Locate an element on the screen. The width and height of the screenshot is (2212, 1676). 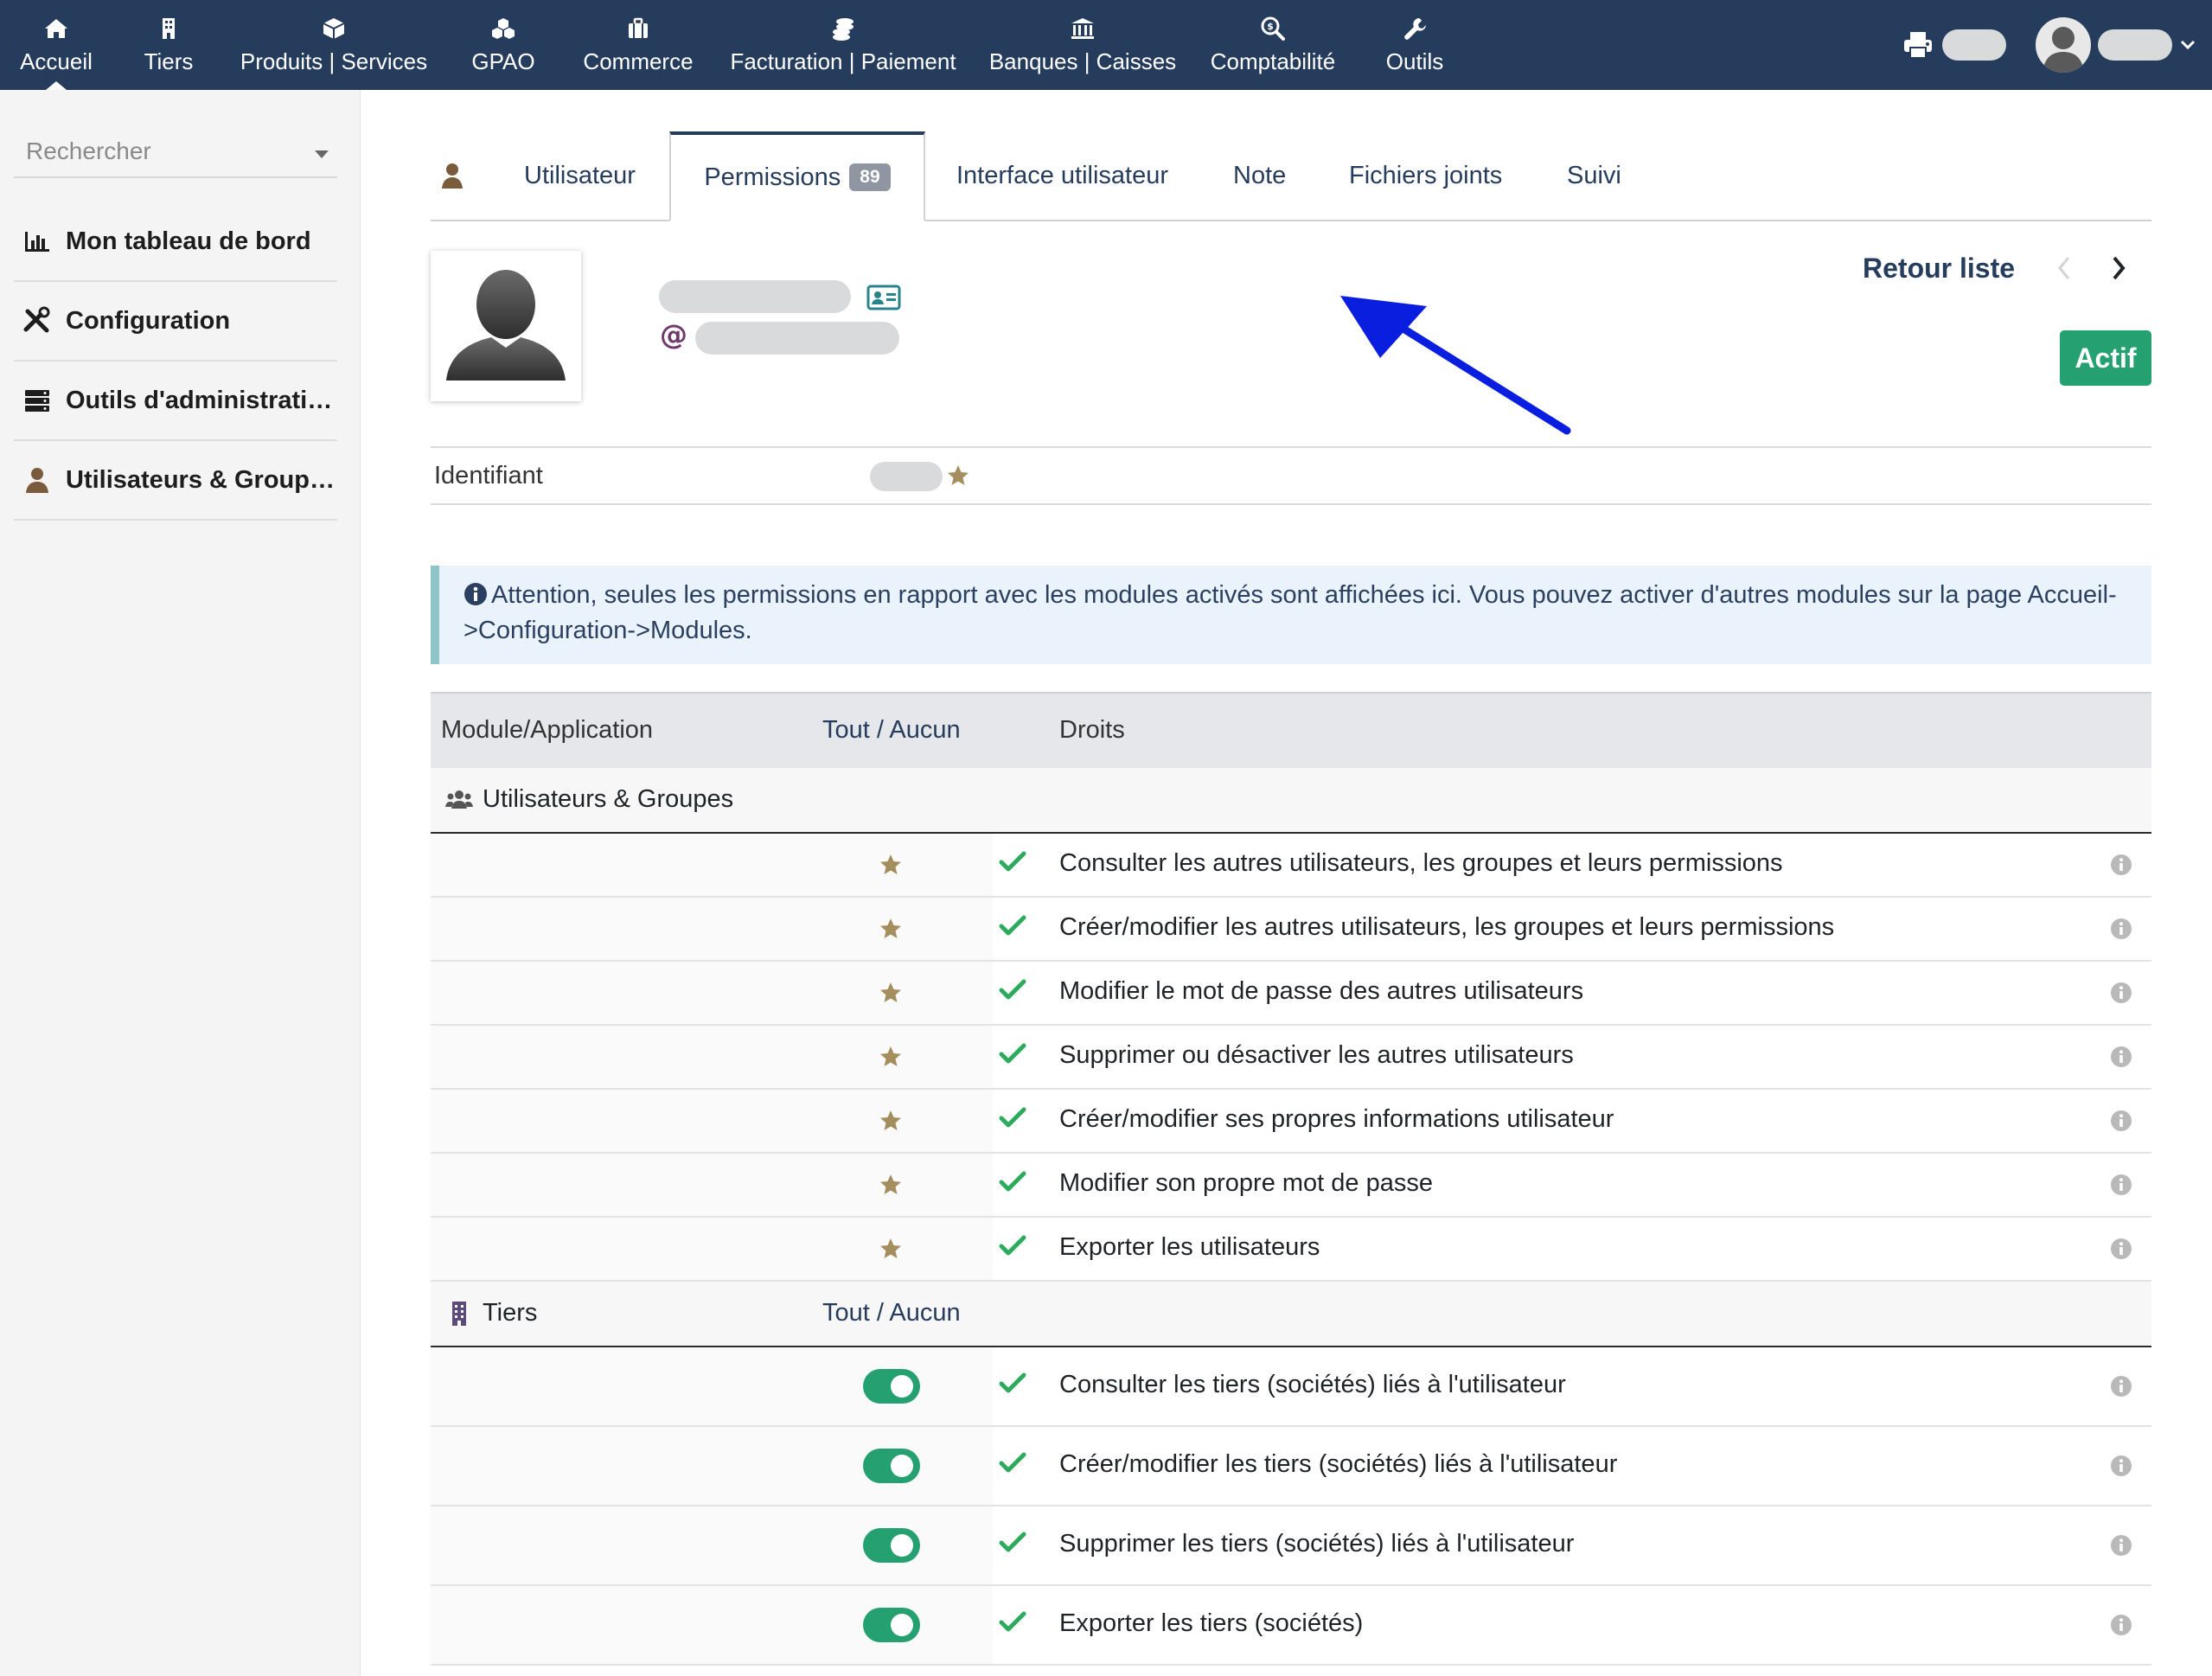
permission-label: Exporter les utilisateurs is located at coordinates (1189, 1247).